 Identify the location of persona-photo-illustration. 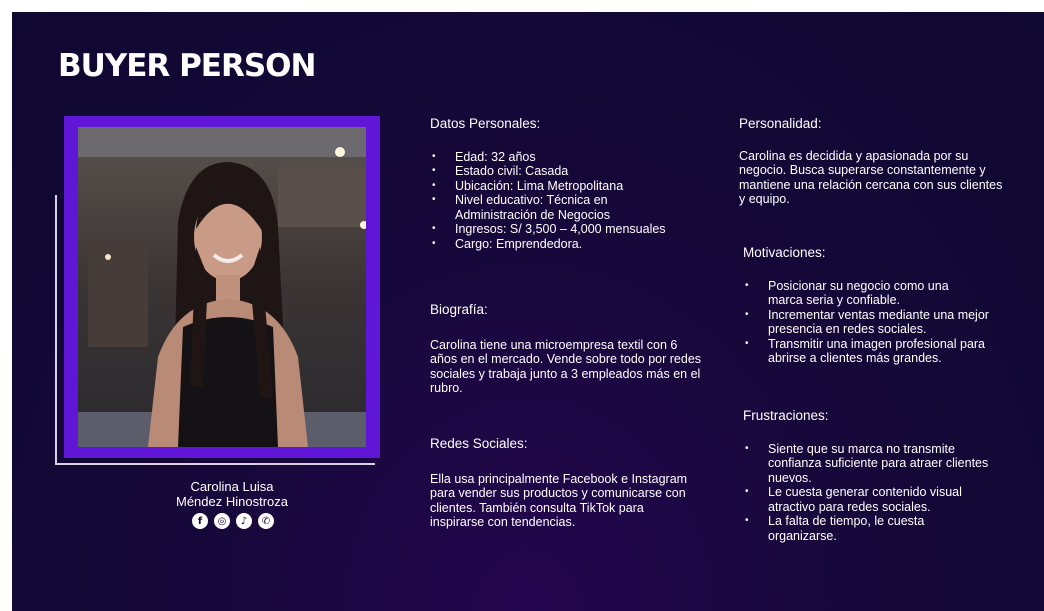
(222, 287).